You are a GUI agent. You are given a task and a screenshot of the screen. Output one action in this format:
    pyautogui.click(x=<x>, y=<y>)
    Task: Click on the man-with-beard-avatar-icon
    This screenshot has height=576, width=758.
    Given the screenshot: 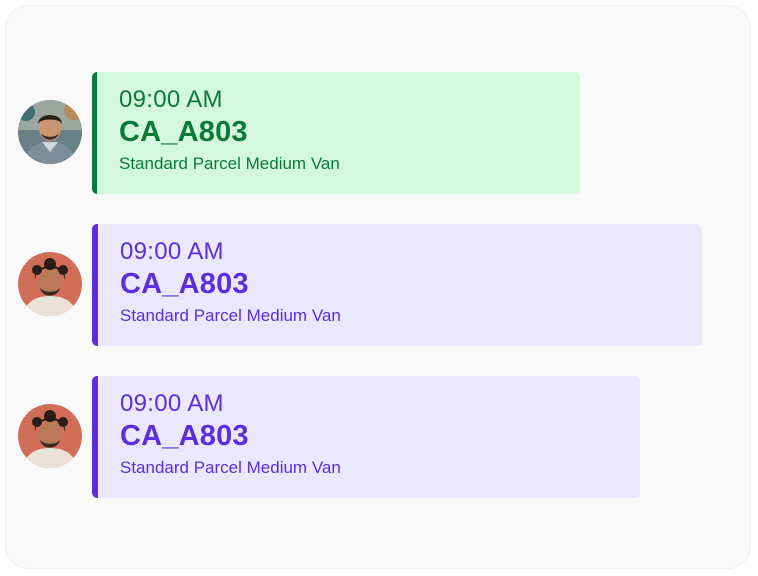 What is the action you would take?
    pyautogui.click(x=50, y=132)
    